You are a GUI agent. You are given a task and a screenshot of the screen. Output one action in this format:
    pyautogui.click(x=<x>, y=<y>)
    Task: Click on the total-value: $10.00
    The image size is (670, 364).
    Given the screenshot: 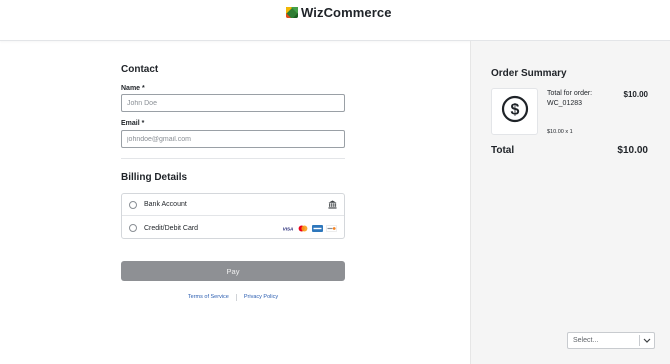 What is the action you would take?
    pyautogui.click(x=632, y=150)
    